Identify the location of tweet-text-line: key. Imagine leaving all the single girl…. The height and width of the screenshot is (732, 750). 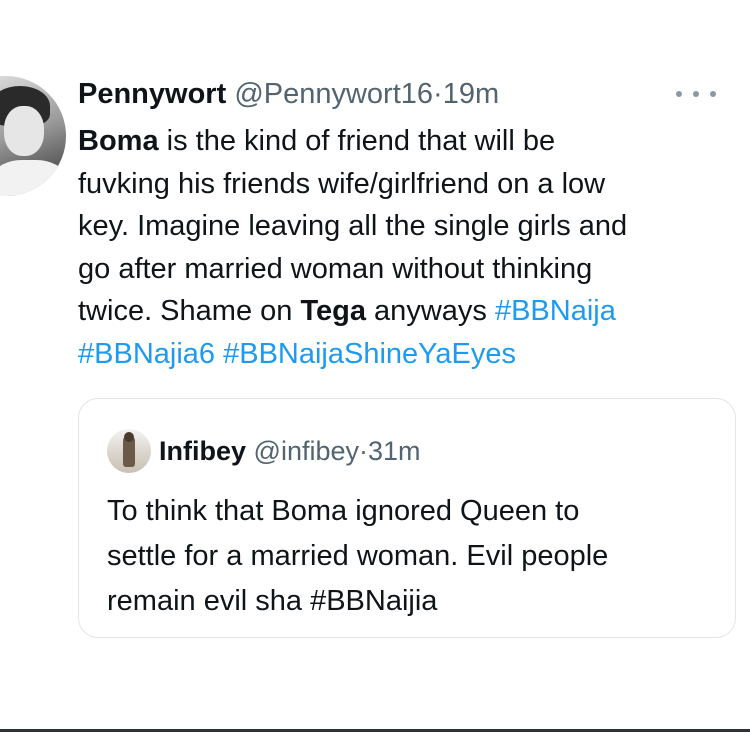
(408, 226).